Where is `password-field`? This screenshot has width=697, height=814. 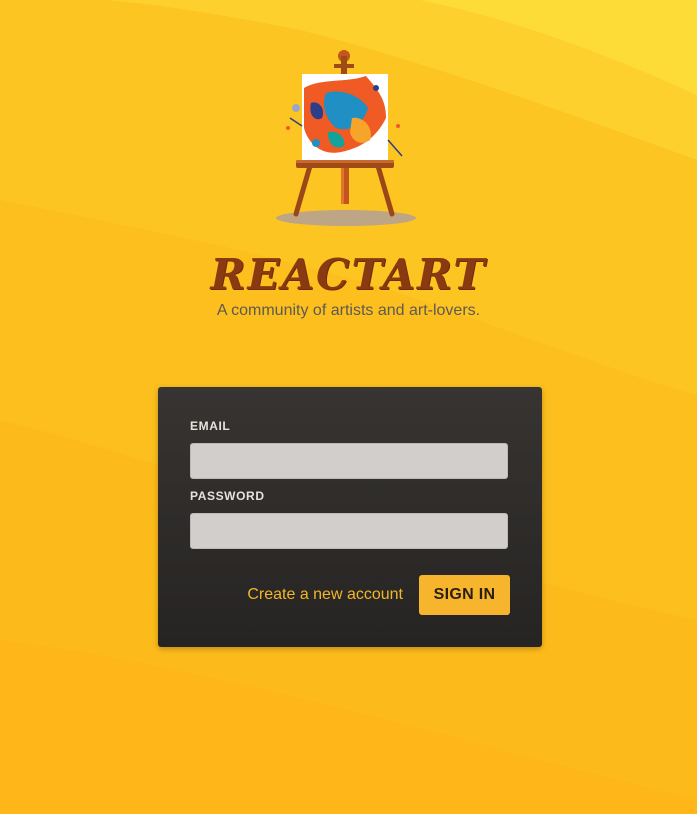 password-field is located at coordinates (349, 531).